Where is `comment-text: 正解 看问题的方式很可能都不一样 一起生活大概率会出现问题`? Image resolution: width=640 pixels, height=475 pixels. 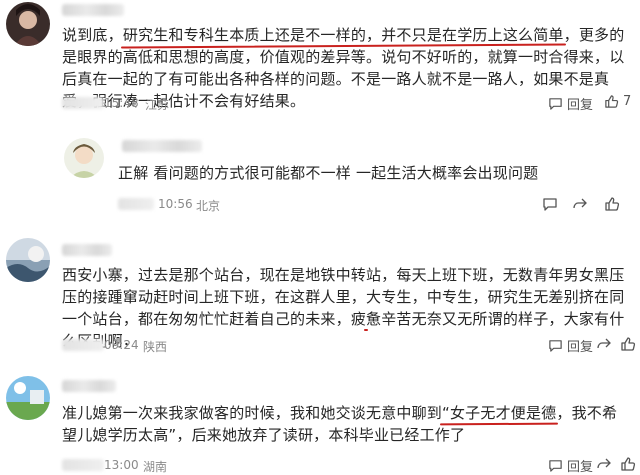
comment-text: 正解 看问题的方式很可能都不一样 一起生活大概率会出现问题 is located at coordinates (368, 173).